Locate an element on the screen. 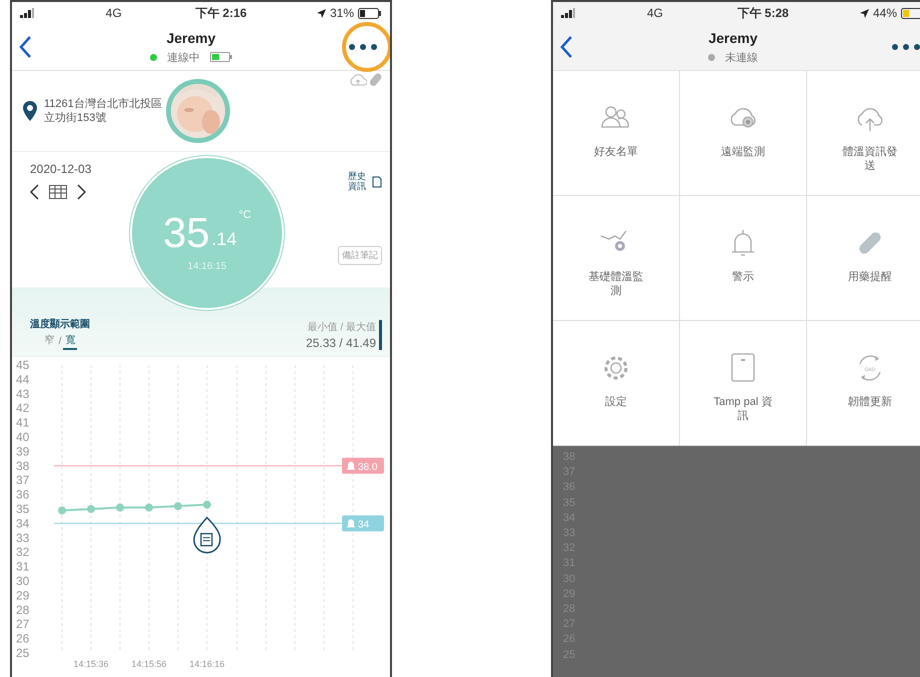 This screenshot has width=920, height=677. axis-label: 29 is located at coordinates (23, 595).